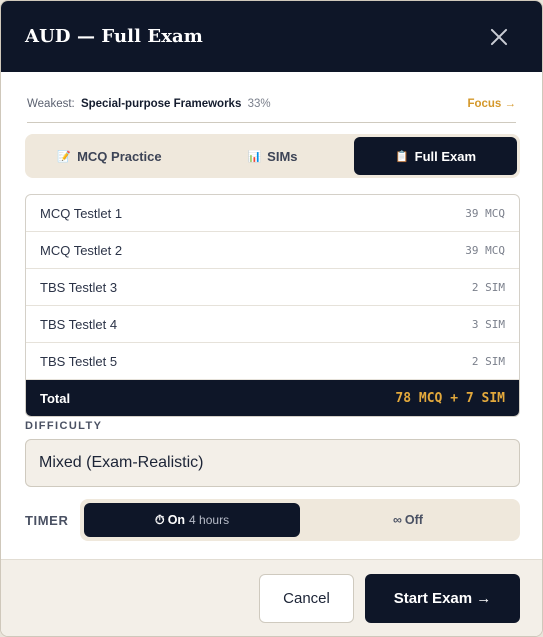 Image resolution: width=543 pixels, height=637 pixels. I want to click on modal-header: AUD — Full Exam, so click(271, 36).